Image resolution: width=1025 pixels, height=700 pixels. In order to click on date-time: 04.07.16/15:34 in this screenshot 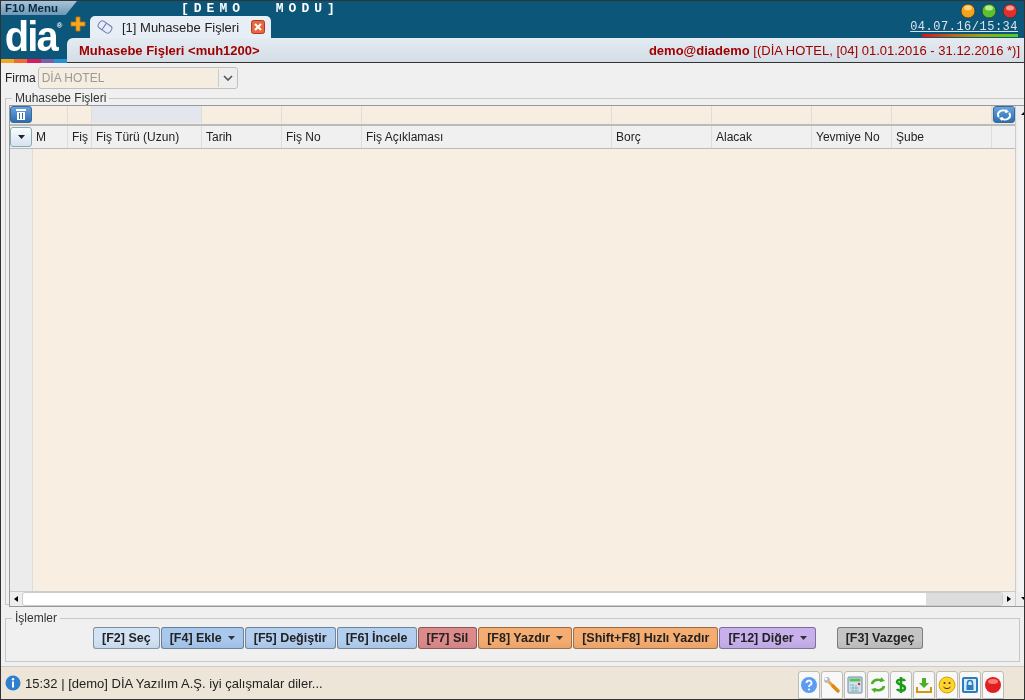, I will do `click(964, 28)`.